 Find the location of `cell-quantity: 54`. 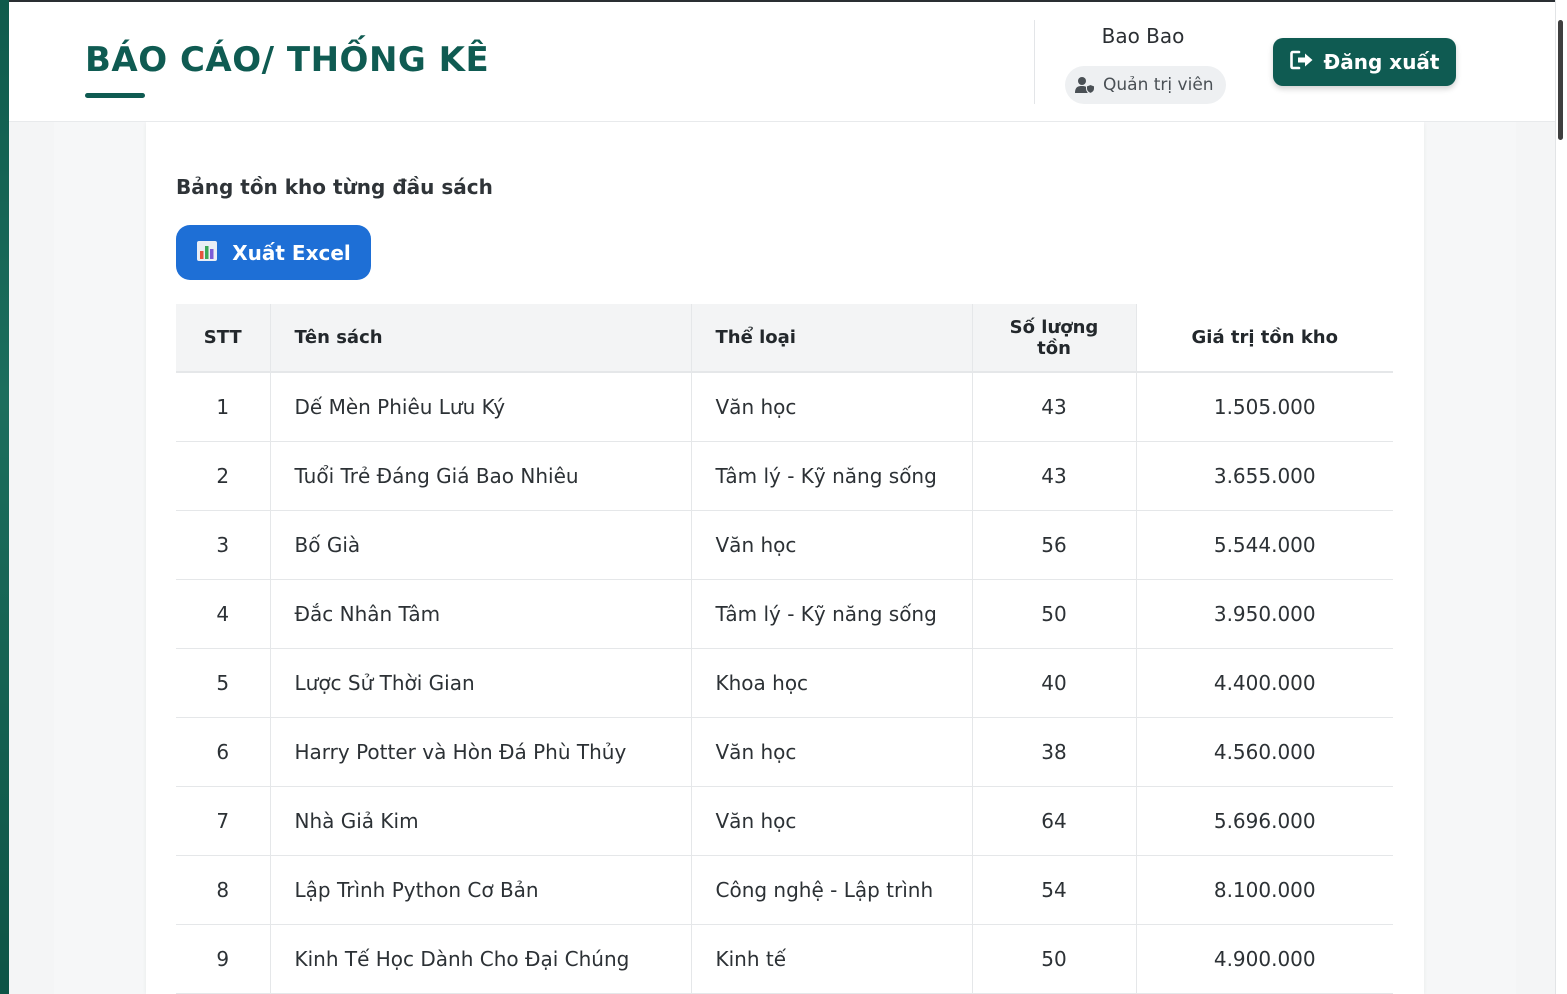

cell-quantity: 54 is located at coordinates (1054, 890).